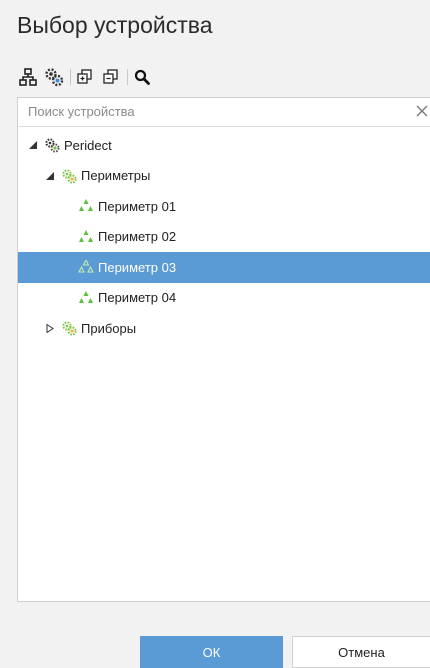 Image resolution: width=430 pixels, height=668 pixels. Describe the element at coordinates (224, 206) in the screenshot. I see `tree-node-perimeter-01: Периметр 01` at that location.